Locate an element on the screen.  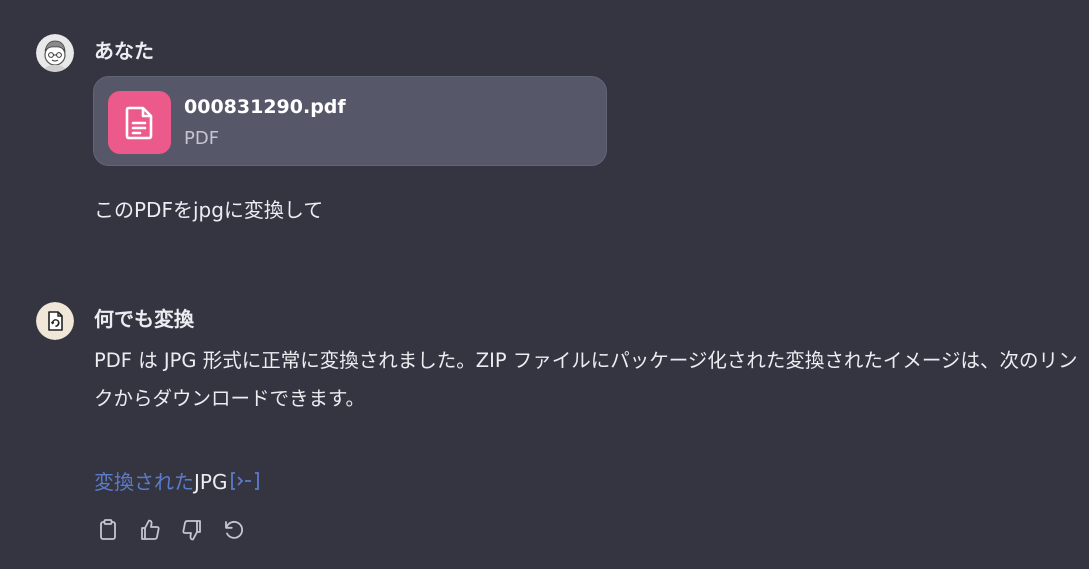
assistant-avatar is located at coordinates (55, 321).